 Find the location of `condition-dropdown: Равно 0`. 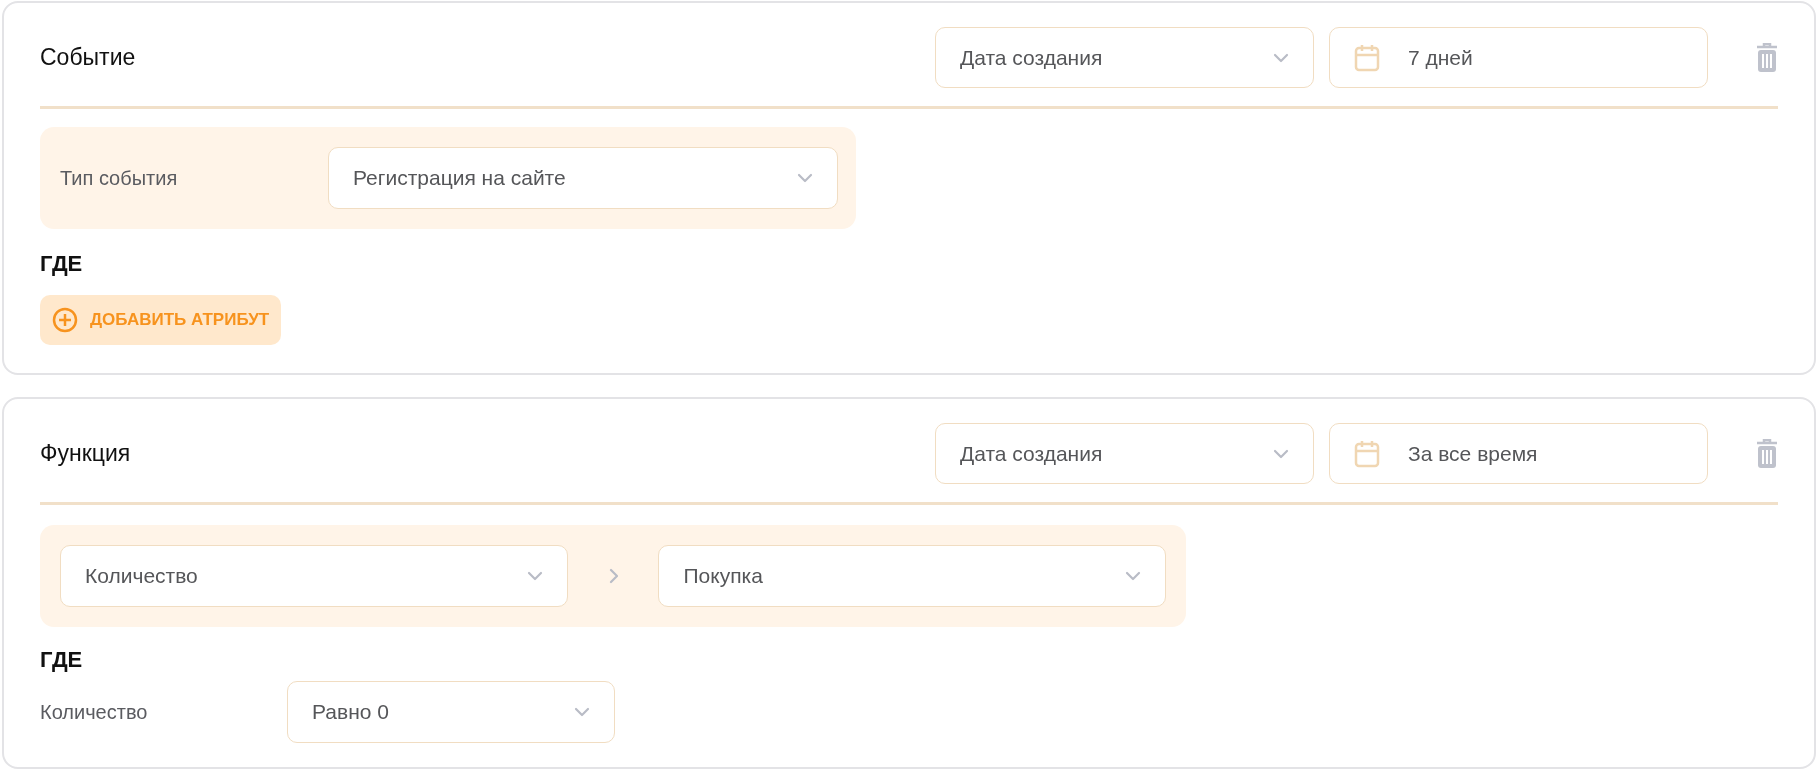

condition-dropdown: Равно 0 is located at coordinates (451, 712).